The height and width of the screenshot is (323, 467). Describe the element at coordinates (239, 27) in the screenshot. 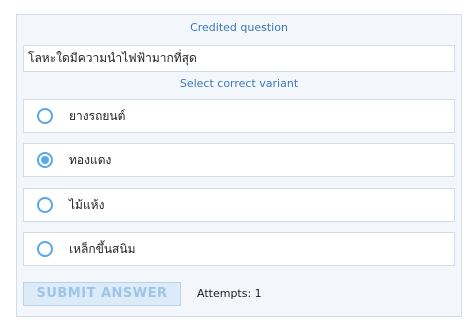

I see `header-title: Credited question` at that location.